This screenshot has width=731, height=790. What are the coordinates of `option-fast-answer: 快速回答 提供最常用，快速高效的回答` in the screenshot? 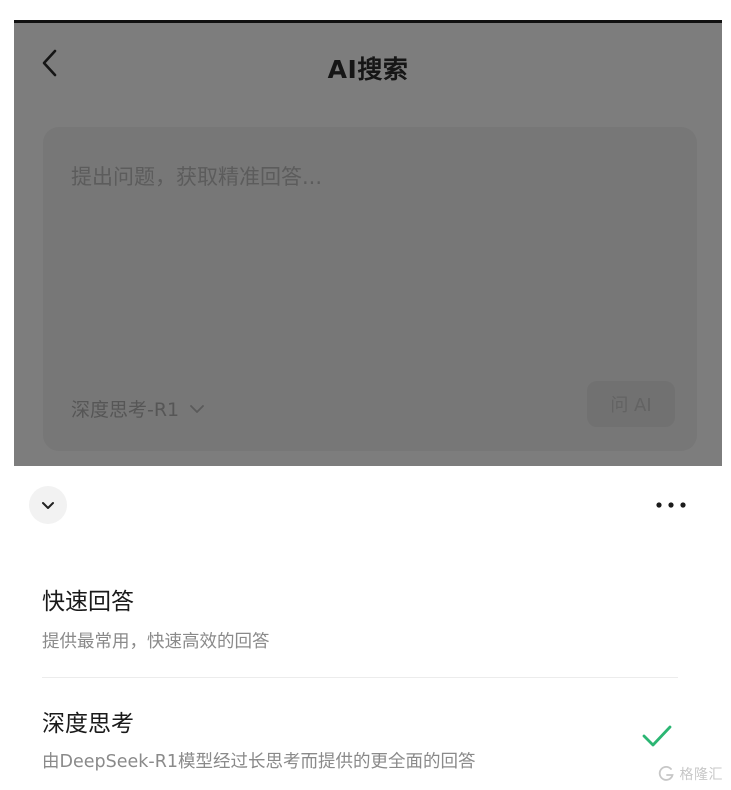 It's located at (365, 626).